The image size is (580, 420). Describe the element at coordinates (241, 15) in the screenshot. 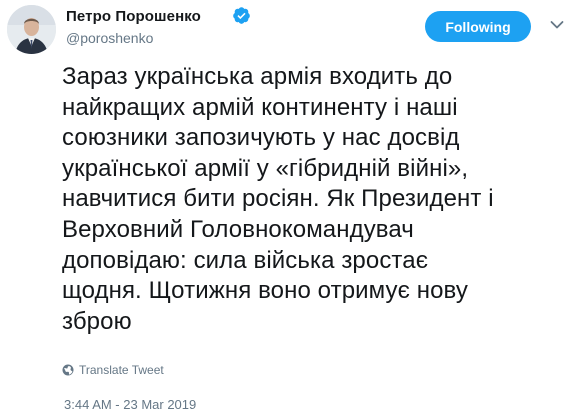

I see `verified-badge-icon` at that location.